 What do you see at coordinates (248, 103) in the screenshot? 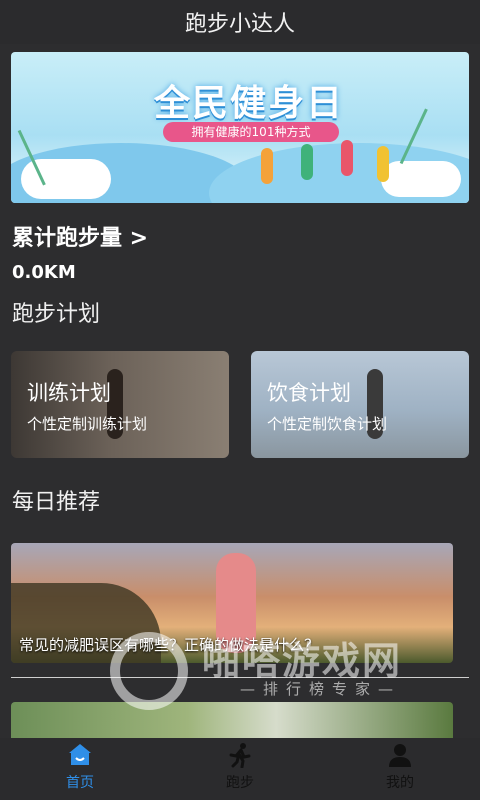
I see `banner-headline: 全民健身日` at bounding box center [248, 103].